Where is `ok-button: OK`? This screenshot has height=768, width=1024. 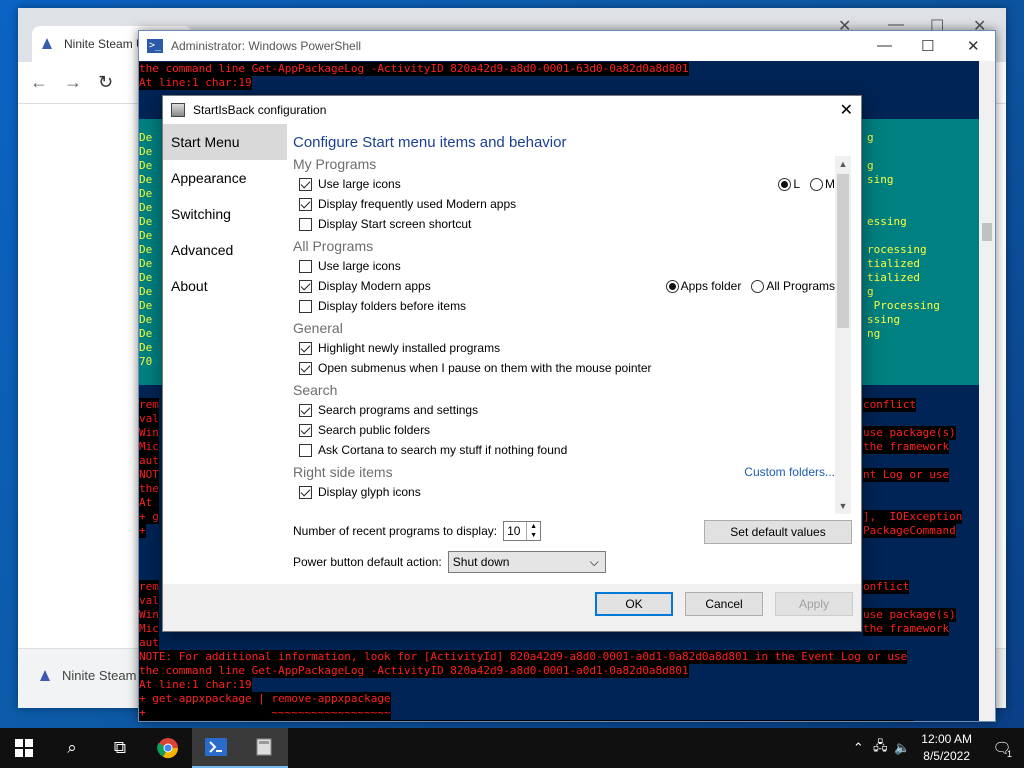
ok-button: OK is located at coordinates (634, 604).